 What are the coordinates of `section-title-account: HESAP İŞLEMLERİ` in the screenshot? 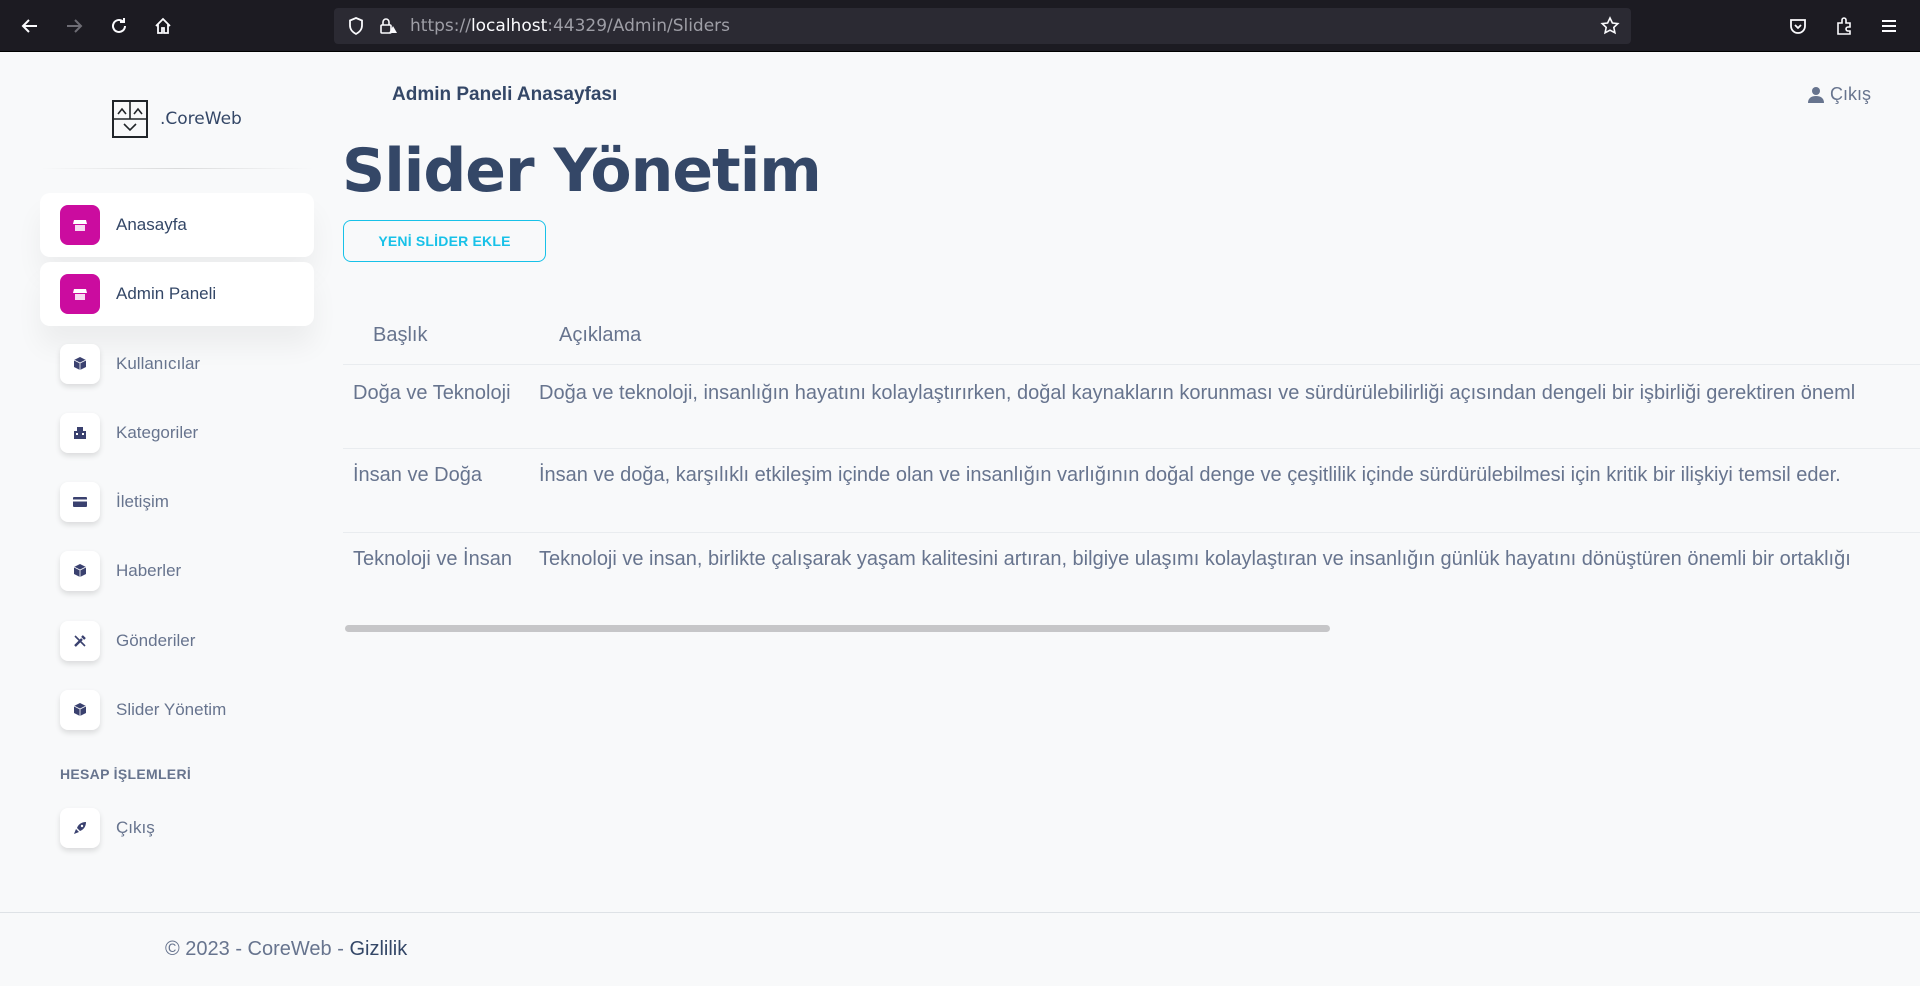 It's located at (126, 774).